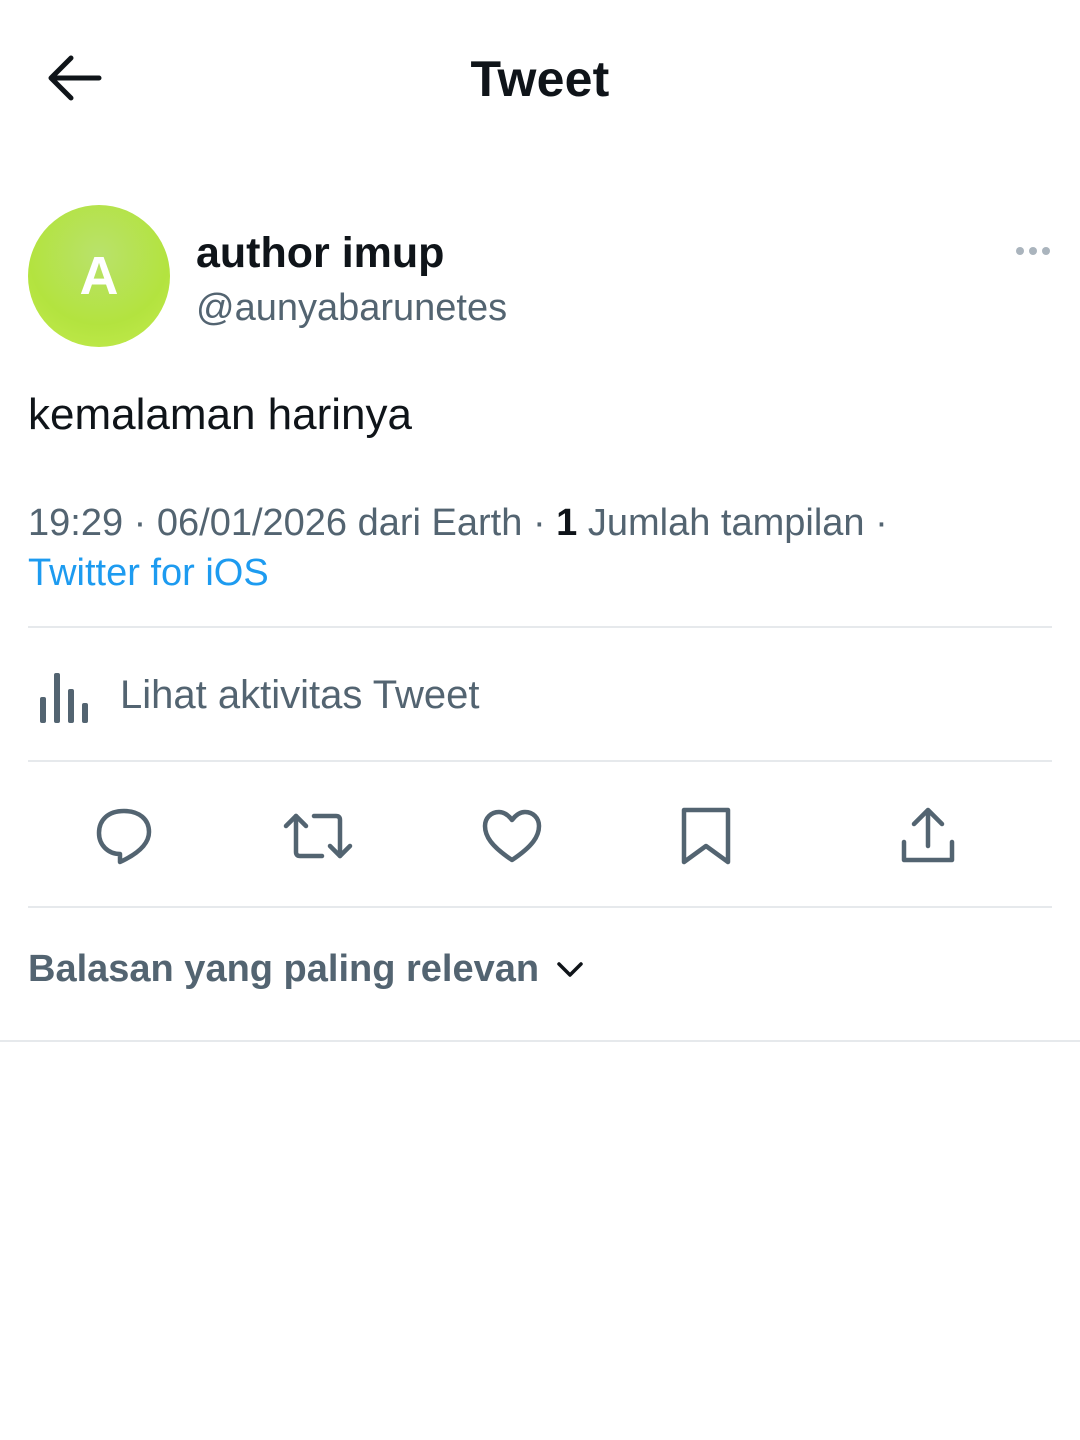  I want to click on top-bar: Tweet, so click(540, 80).